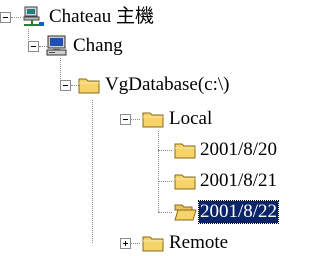 The image size is (328, 256). What do you see at coordinates (238, 212) in the screenshot?
I see `date-node-label-selected: 2001/8/22` at bounding box center [238, 212].